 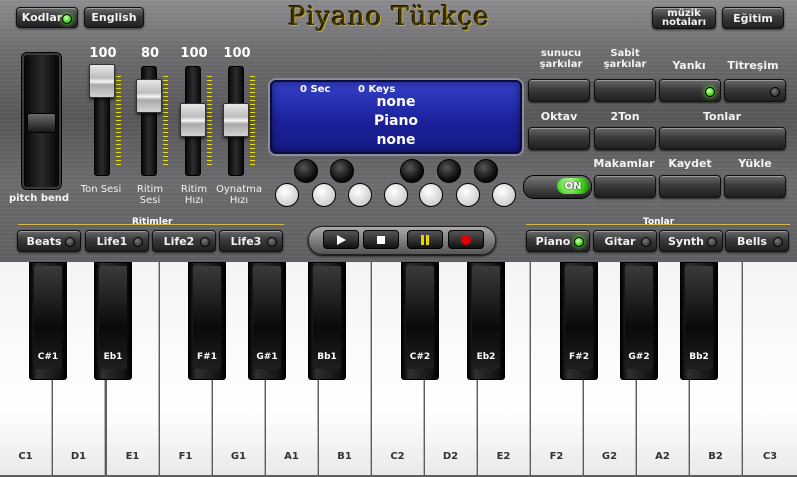 What do you see at coordinates (559, 138) in the screenshot?
I see `oktav-button` at bounding box center [559, 138].